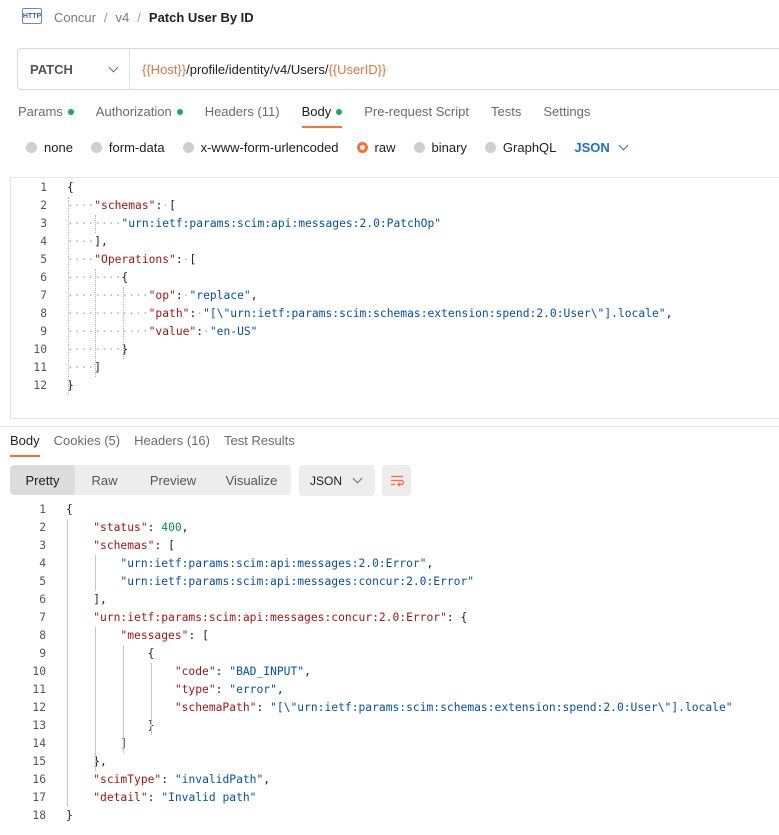 This screenshot has height=835, width=779. What do you see at coordinates (337, 480) in the screenshot?
I see `response-format-select: JSON` at bounding box center [337, 480].